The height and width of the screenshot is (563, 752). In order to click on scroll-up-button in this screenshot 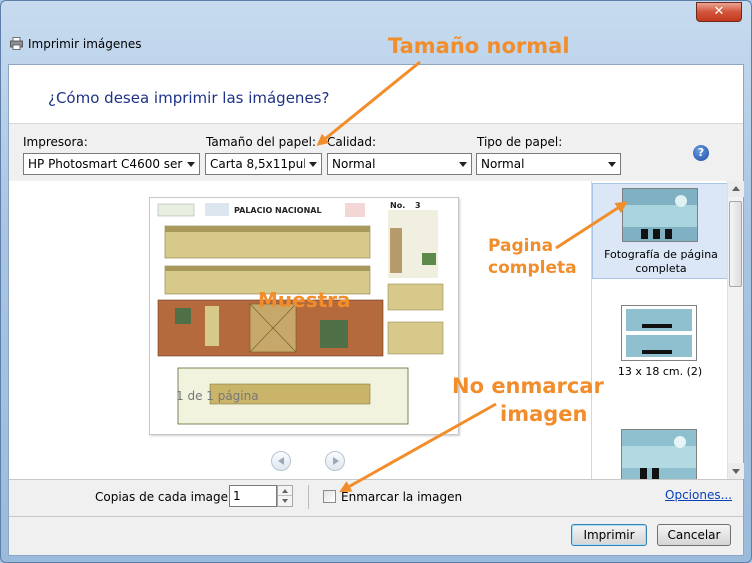, I will do `click(736, 189)`.